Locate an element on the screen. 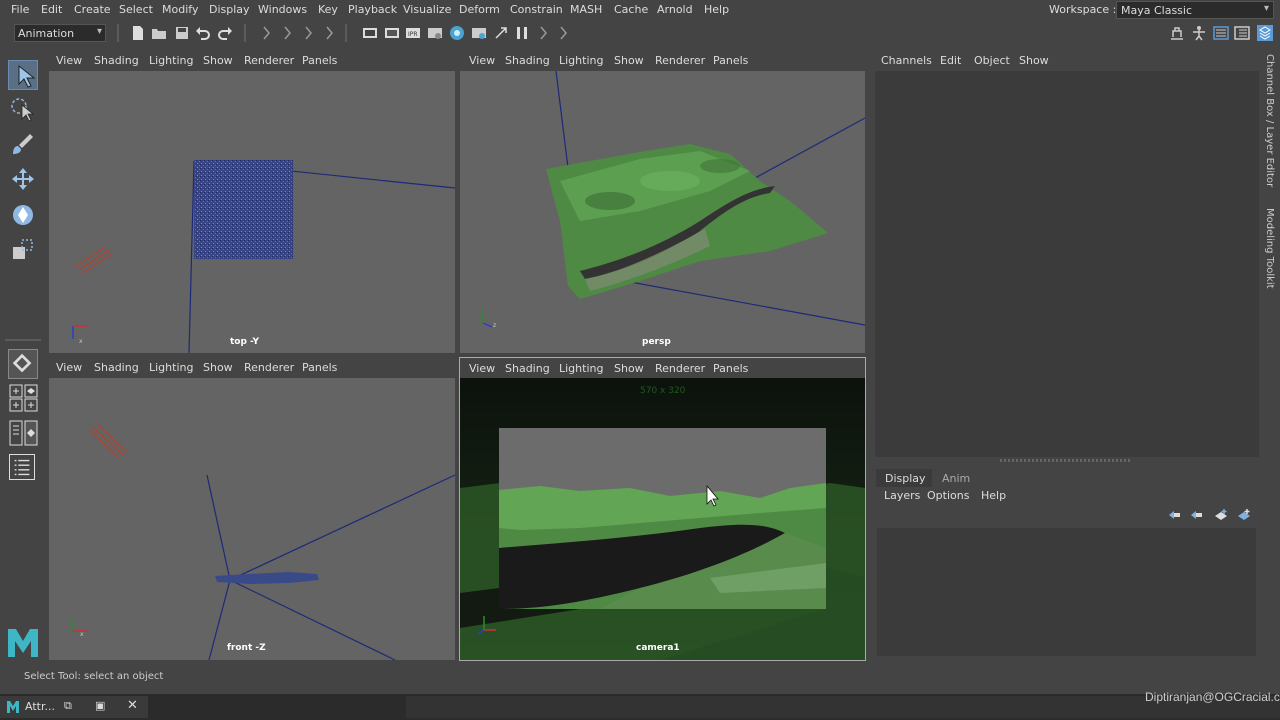  modeling-toolkit-icon is located at coordinates (1177, 33).